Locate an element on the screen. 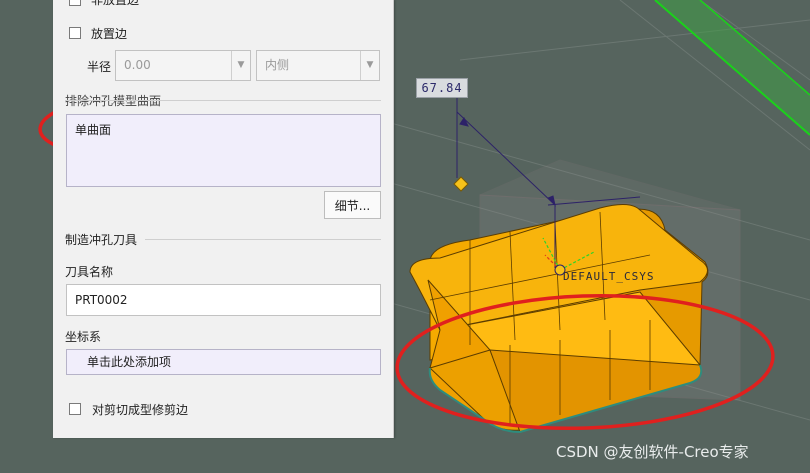 This screenshot has height=473, width=810. radius-dropdown-icon: ▼ is located at coordinates (240, 65).